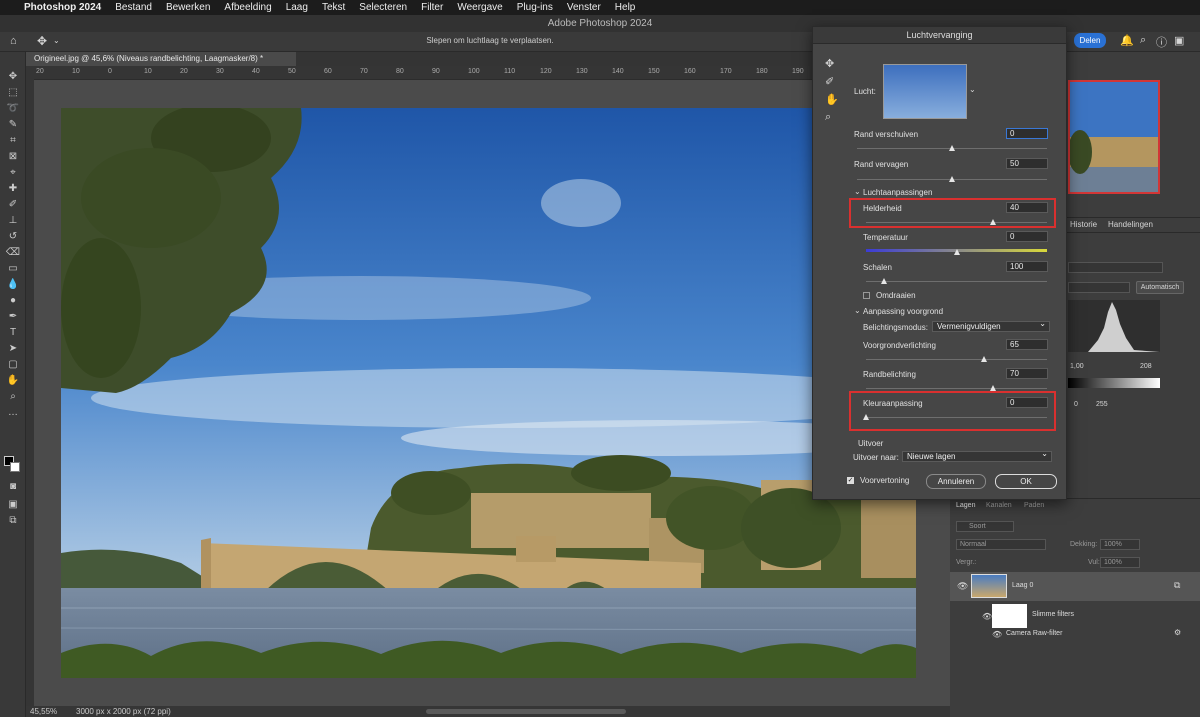  I want to click on bell-icon: 🔔, so click(1127, 40).